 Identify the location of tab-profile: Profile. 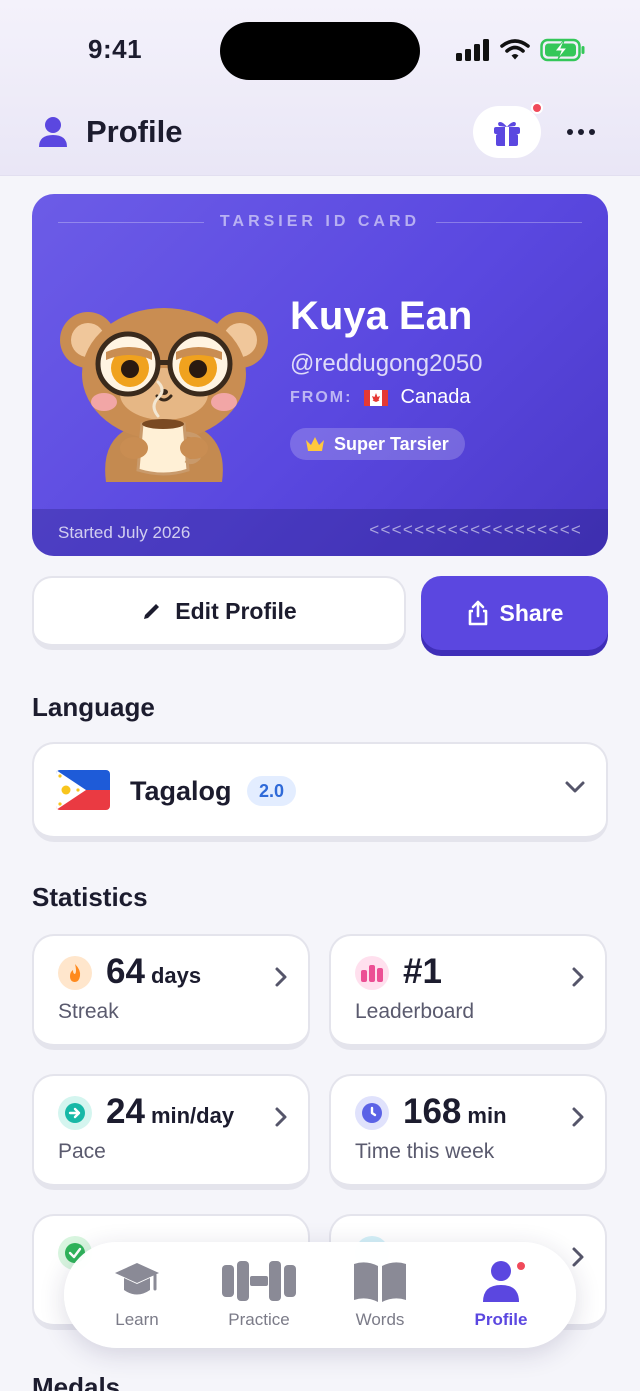
(501, 1296).